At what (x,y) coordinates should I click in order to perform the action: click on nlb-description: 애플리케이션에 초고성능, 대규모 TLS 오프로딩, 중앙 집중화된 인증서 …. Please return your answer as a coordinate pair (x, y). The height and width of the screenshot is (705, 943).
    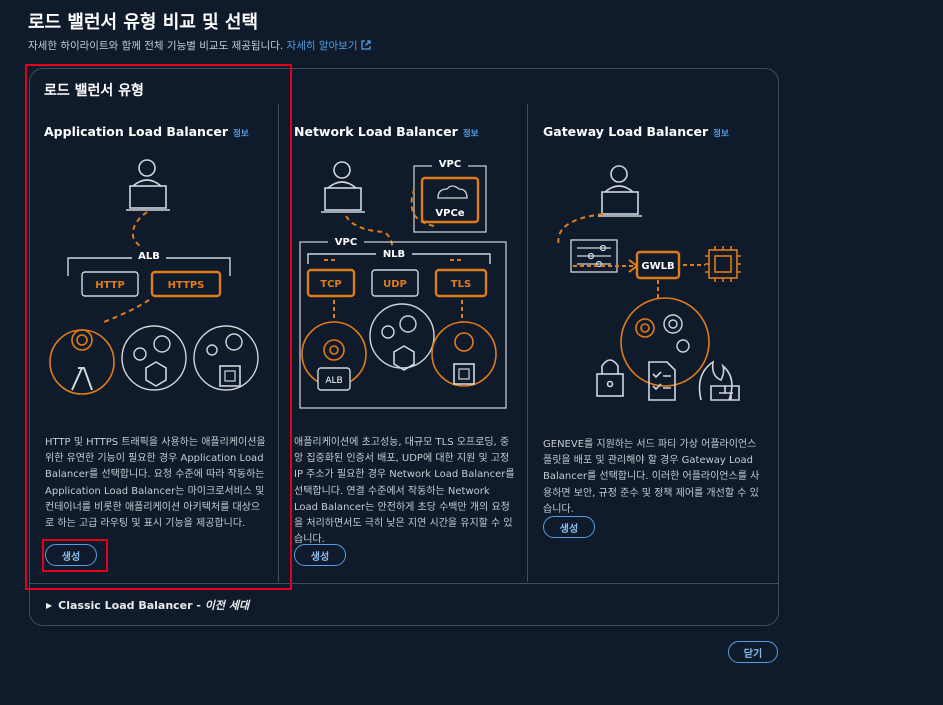
    Looking at the image, I should click on (404, 491).